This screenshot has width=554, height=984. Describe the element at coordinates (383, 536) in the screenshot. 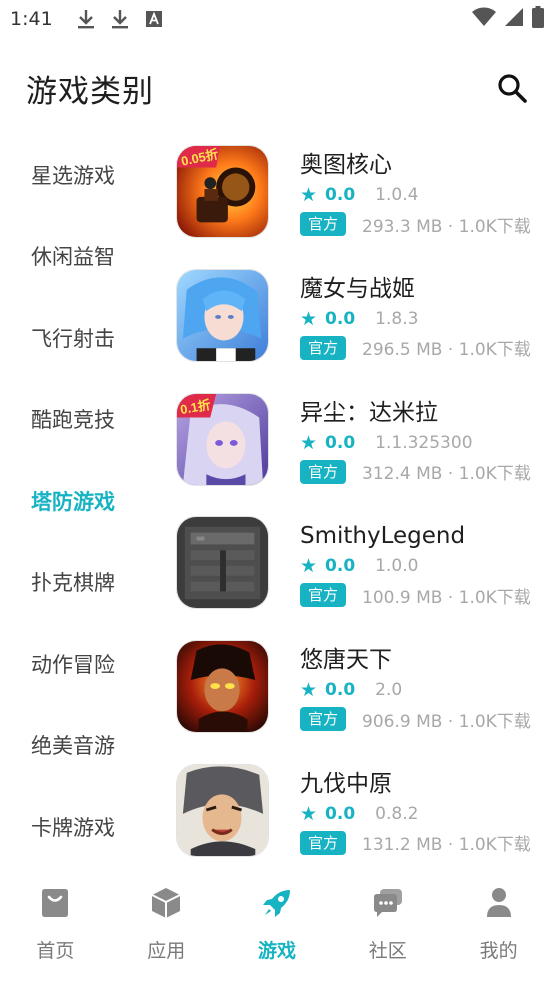

I see `game-name: SmithyLegend` at that location.